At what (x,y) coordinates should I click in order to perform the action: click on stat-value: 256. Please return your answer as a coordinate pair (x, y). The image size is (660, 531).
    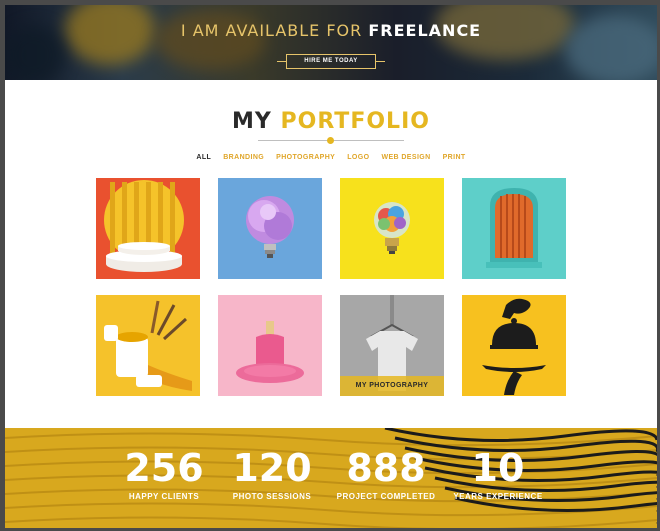
    Looking at the image, I should click on (164, 468).